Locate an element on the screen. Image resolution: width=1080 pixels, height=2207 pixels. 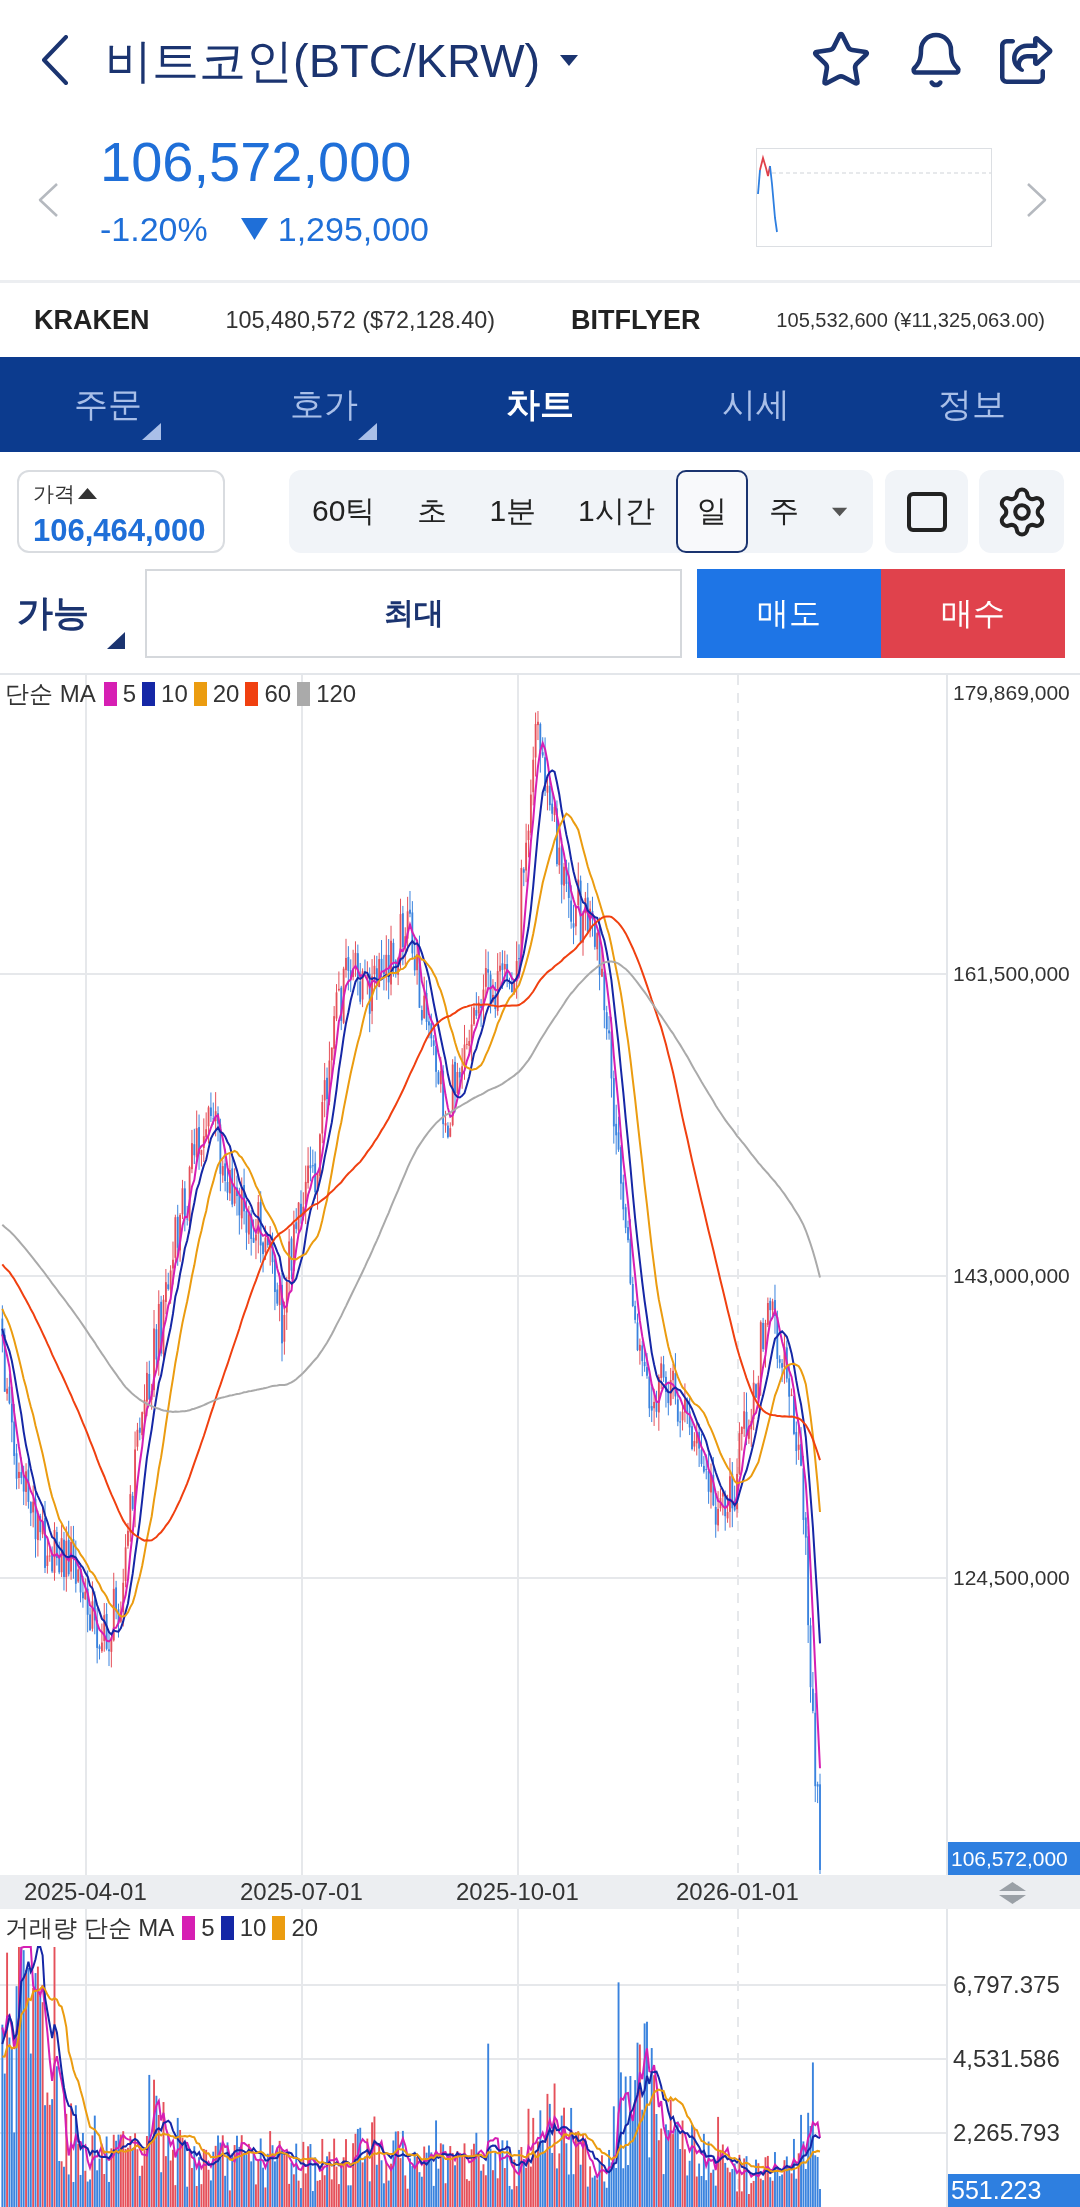
dropdown-caret-icon is located at coordinates (839, 511).